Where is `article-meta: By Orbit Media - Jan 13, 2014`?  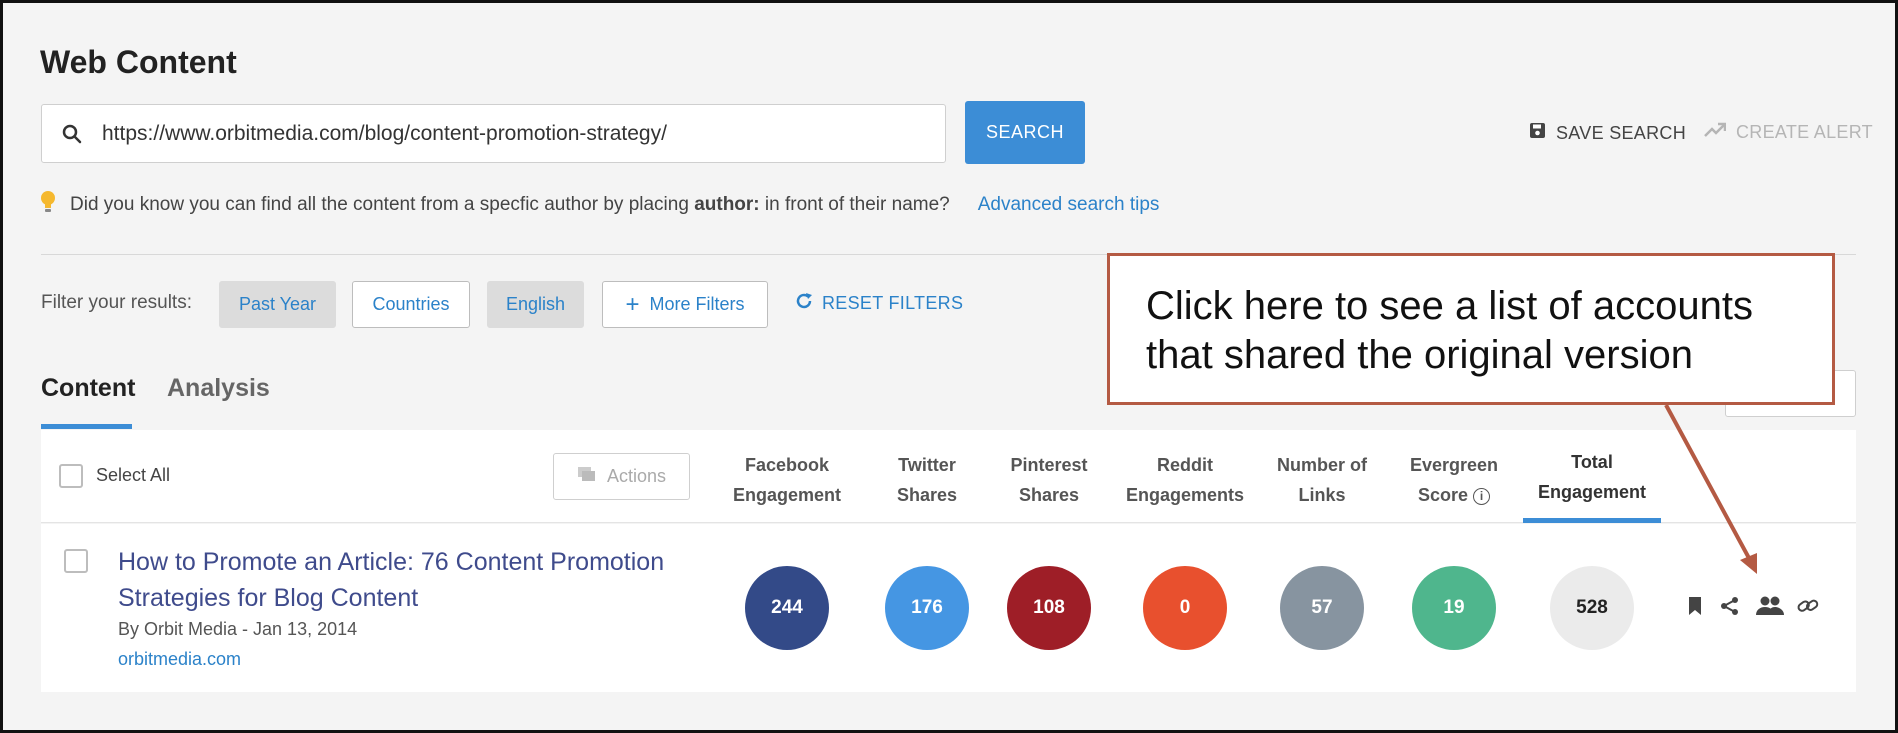
article-meta: By Orbit Media - Jan 13, 2014 is located at coordinates (238, 629).